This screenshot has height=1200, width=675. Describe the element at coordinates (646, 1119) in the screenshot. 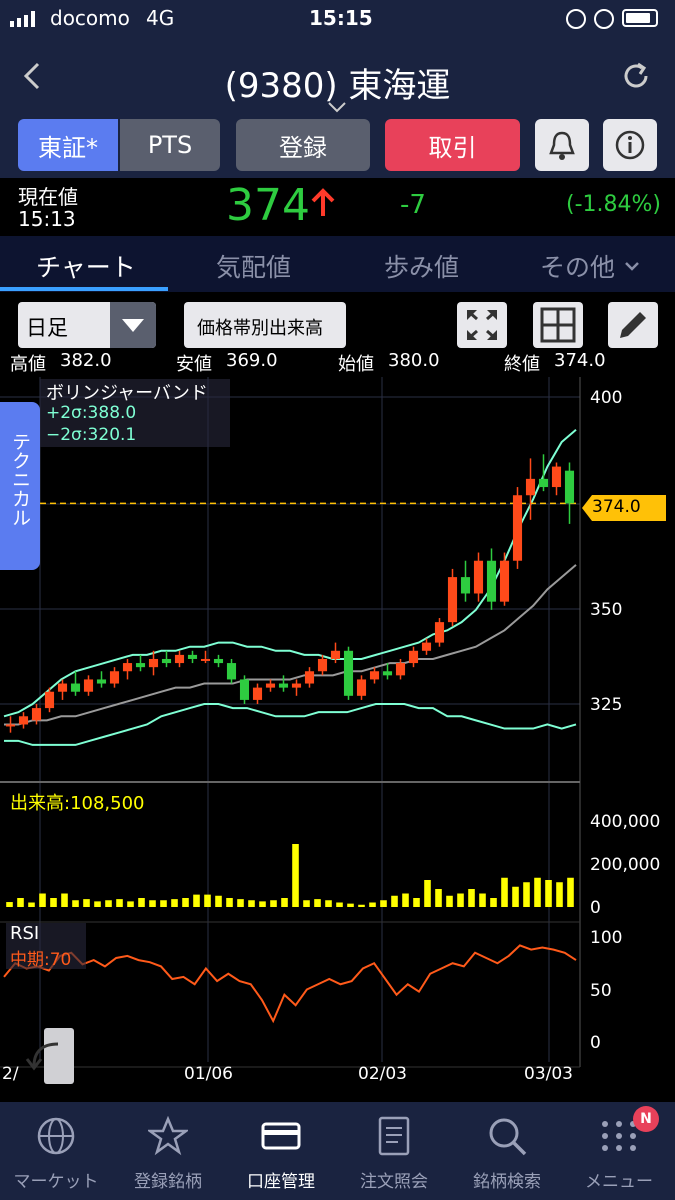

I see `notification-badge: N` at that location.